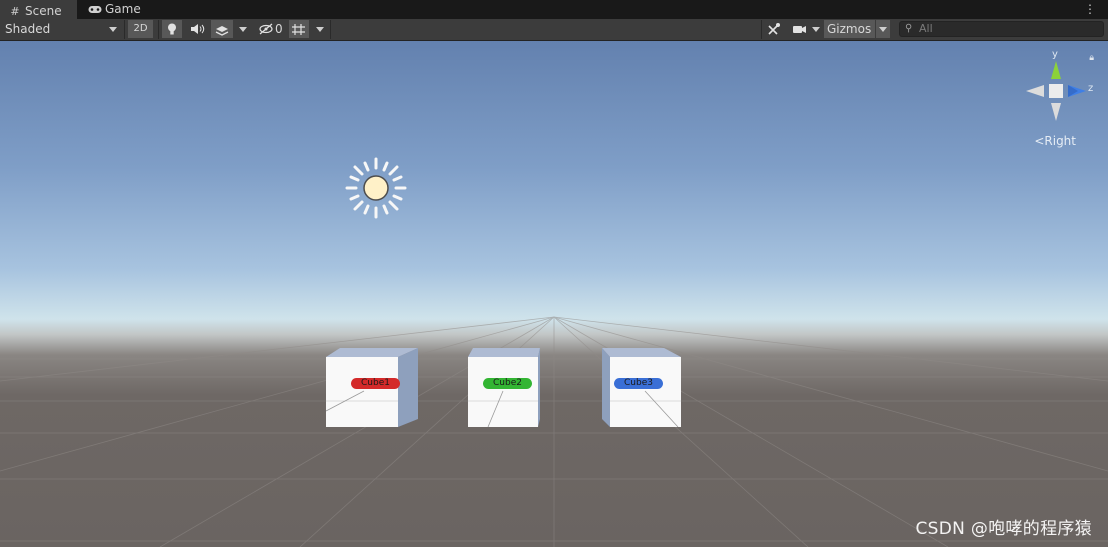  I want to click on directional-light-icon, so click(376, 188).